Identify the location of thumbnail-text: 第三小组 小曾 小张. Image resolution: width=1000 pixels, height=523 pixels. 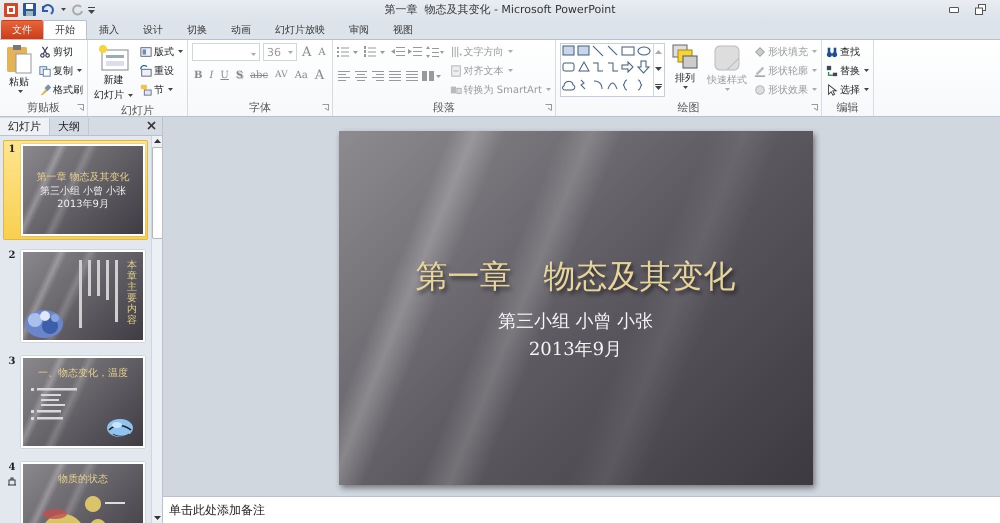
(83, 191).